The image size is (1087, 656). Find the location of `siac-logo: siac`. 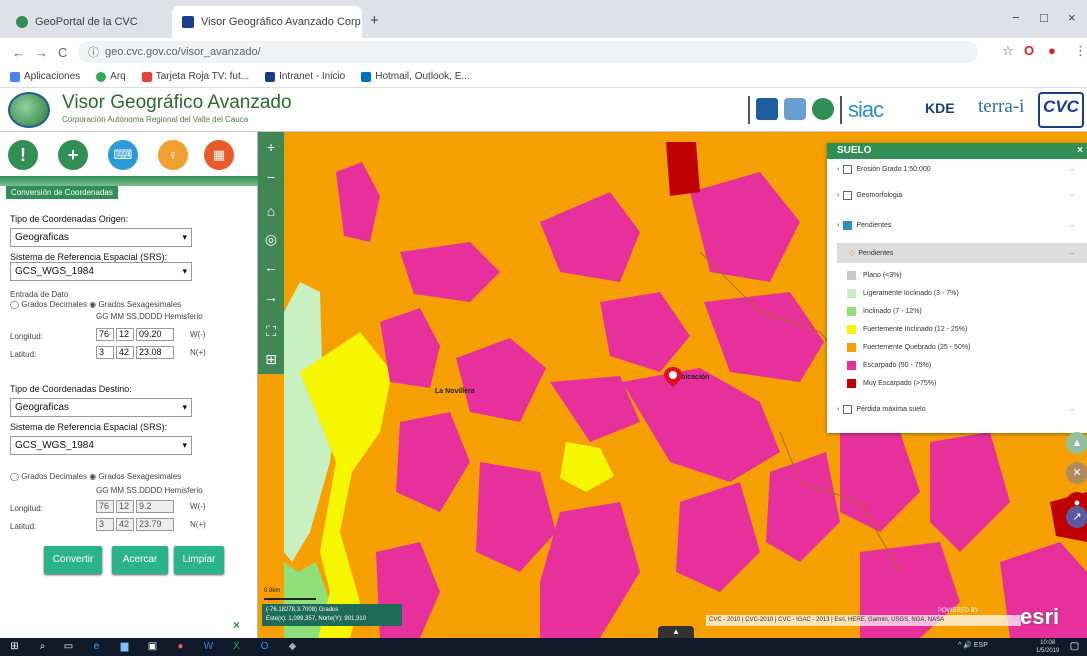

siac-logo: siac is located at coordinates (866, 110).